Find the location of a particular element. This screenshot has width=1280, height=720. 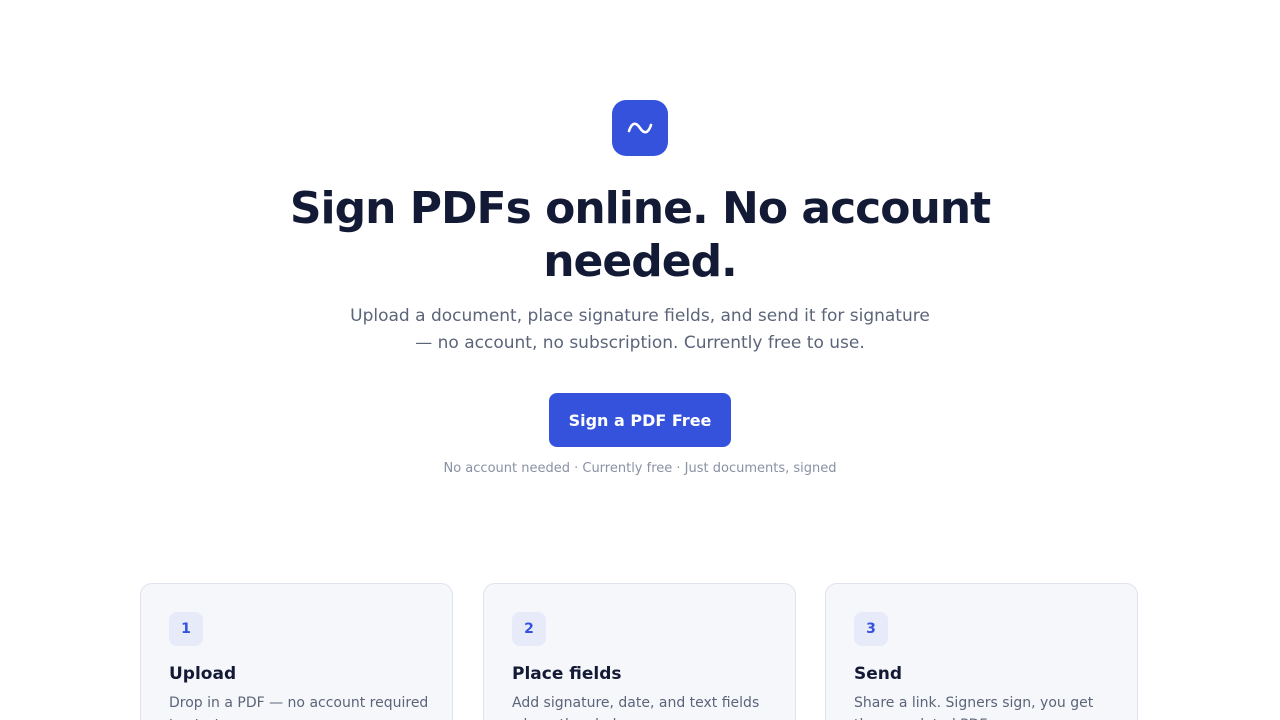

step-number-badge: 1 is located at coordinates (186, 629).